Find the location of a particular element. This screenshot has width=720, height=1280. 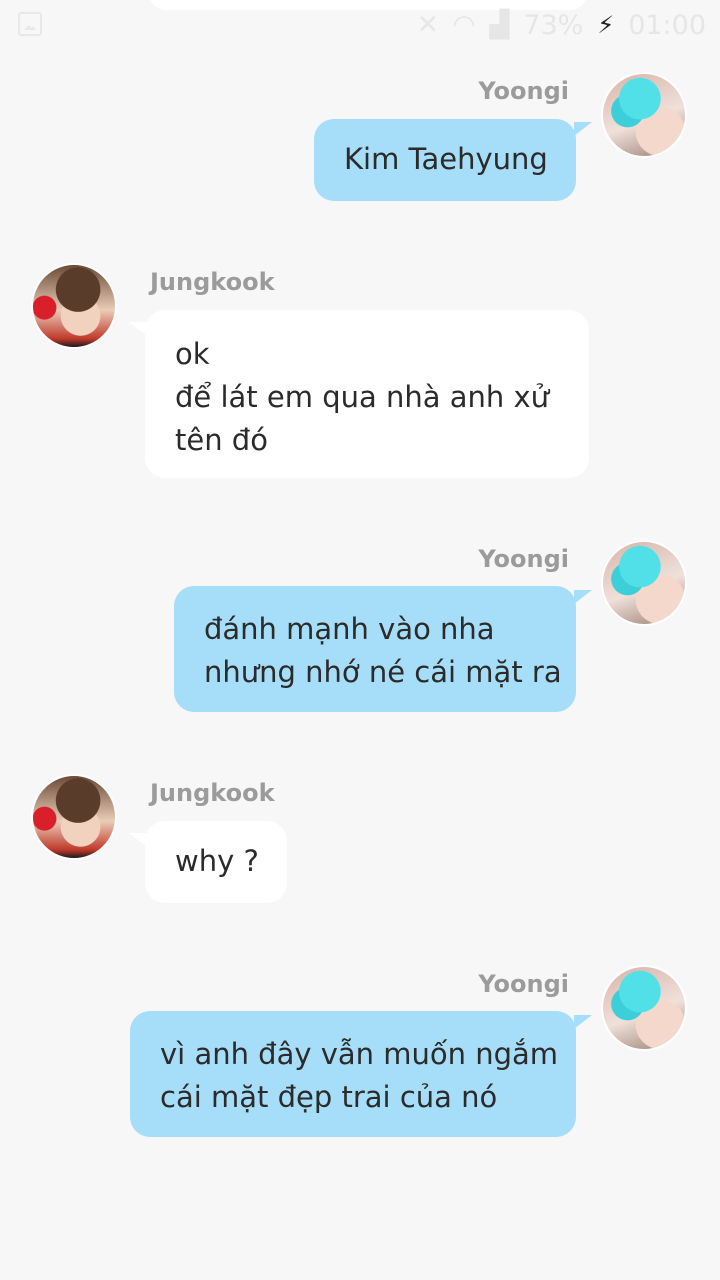

message-line: nhưng nhớ né cái mặt ra is located at coordinates (383, 672).